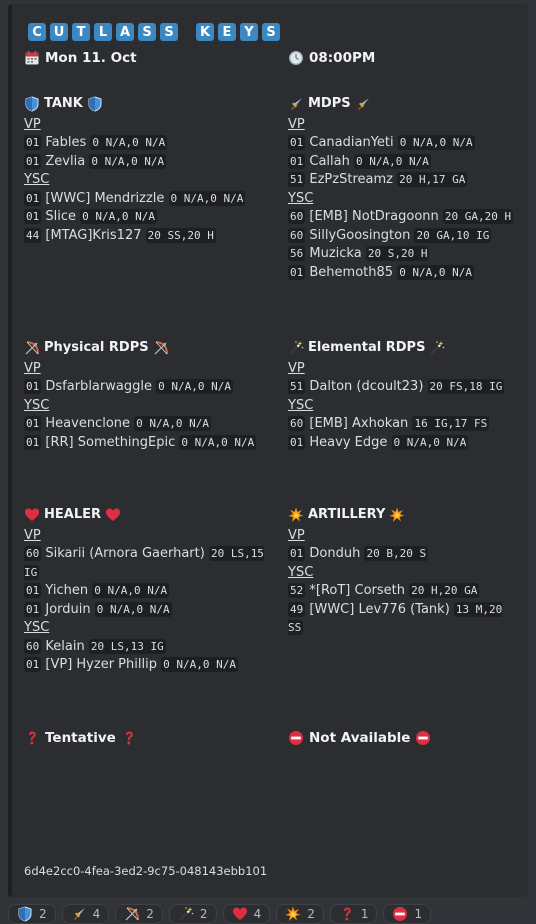  Describe the element at coordinates (98, 386) in the screenshot. I see `player-name: Dsfarblarwaggle` at that location.